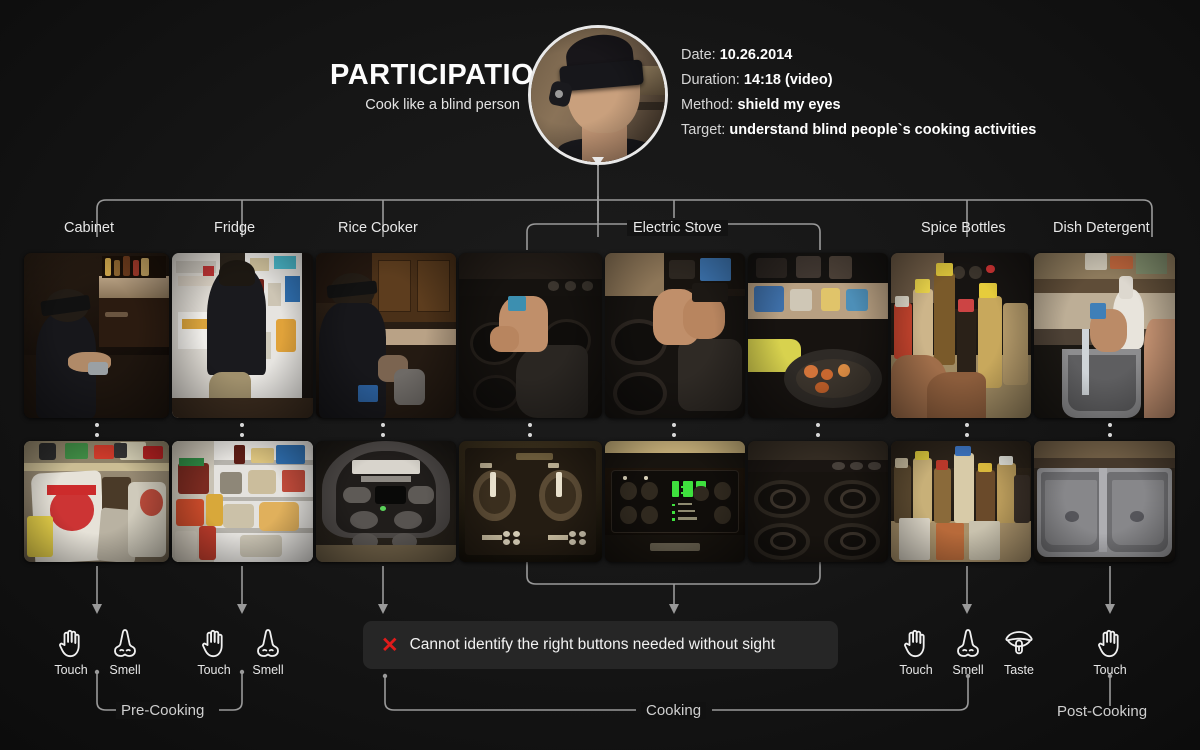 Image resolution: width=1200 pixels, height=750 pixels. What do you see at coordinates (675, 501) in the screenshot?
I see `photo-oven-panel` at bounding box center [675, 501].